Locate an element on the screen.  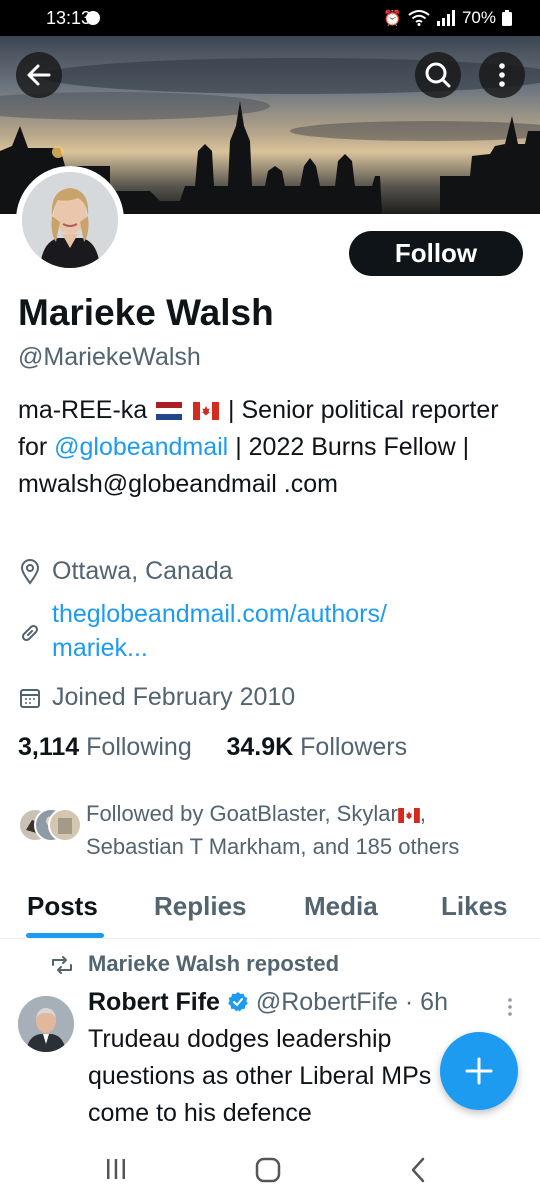
location-pin-icon is located at coordinates (30, 572).